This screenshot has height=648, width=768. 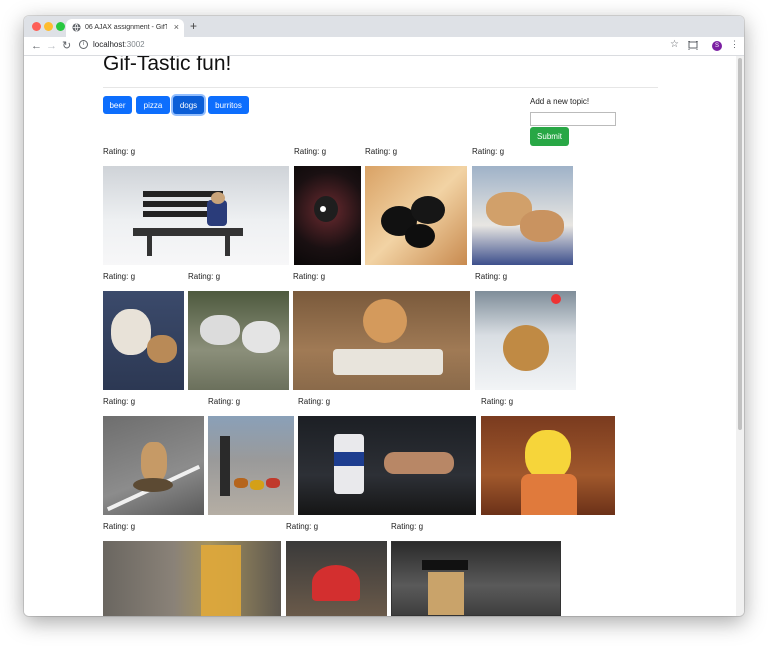 What do you see at coordinates (176, 27) in the screenshot?
I see `close-tab-icon: ×` at bounding box center [176, 27].